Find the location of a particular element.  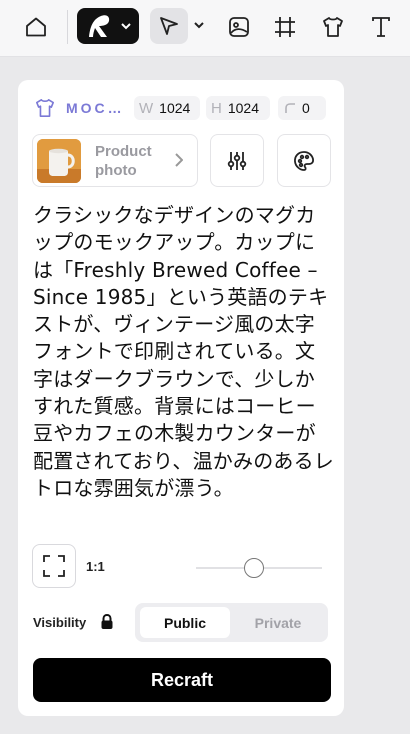

text-tool-button is located at coordinates (381, 27).